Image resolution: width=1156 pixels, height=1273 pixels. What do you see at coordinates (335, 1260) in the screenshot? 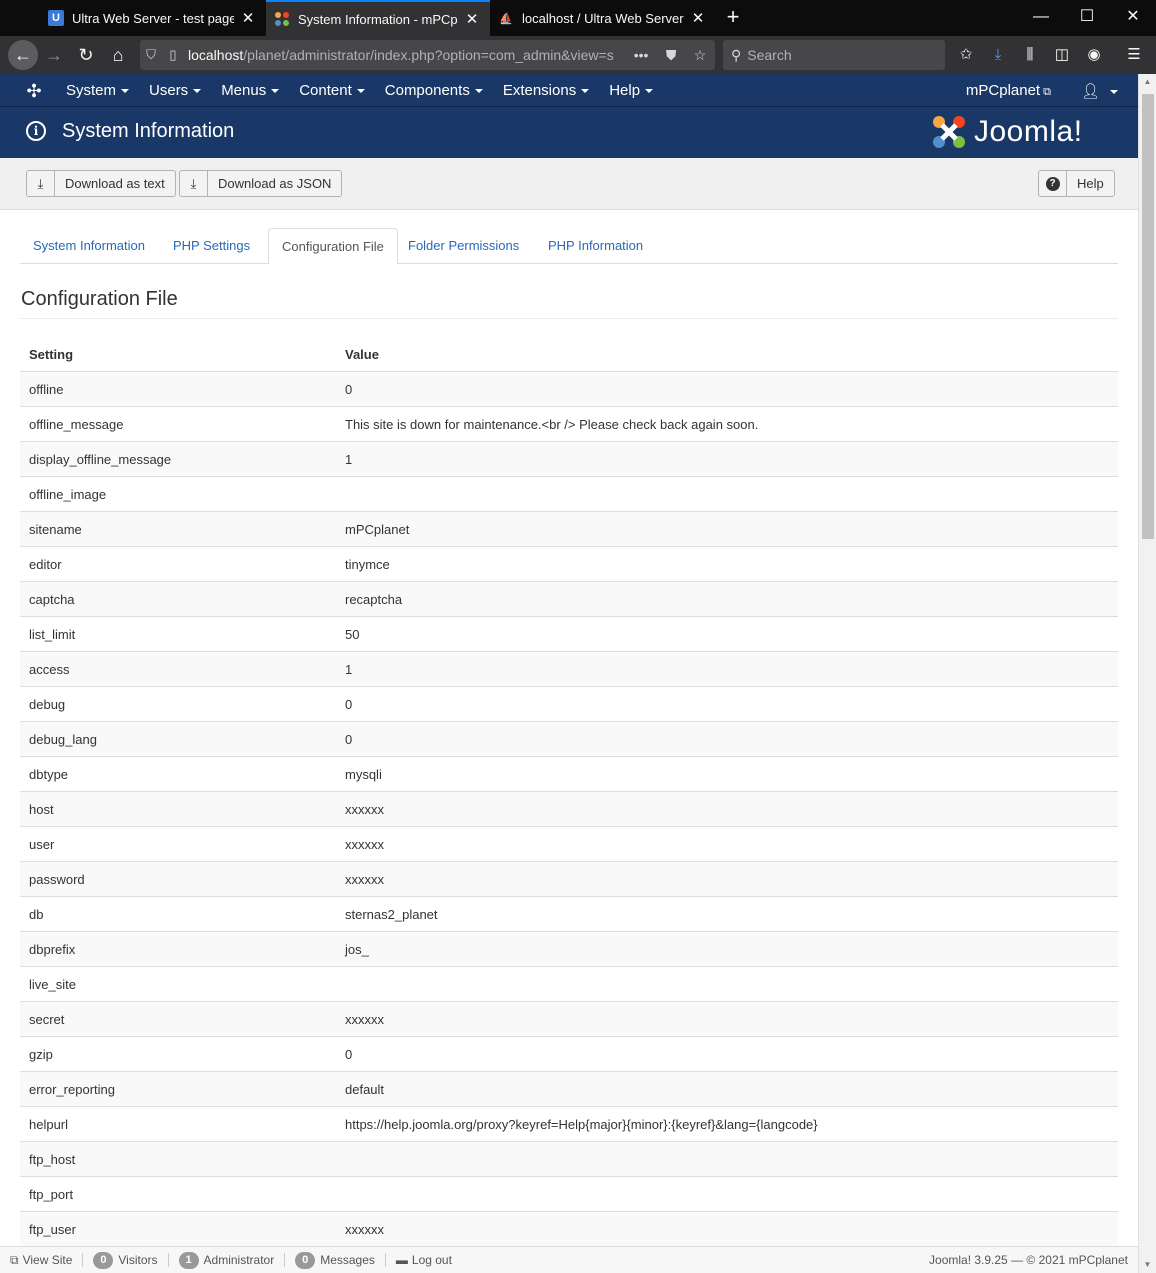
I see `messages-link: 0 Messages` at bounding box center [335, 1260].